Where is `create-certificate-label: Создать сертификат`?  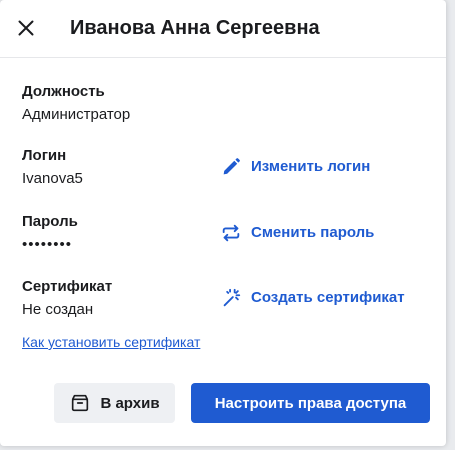 create-certificate-label: Создать сертификат is located at coordinates (328, 297).